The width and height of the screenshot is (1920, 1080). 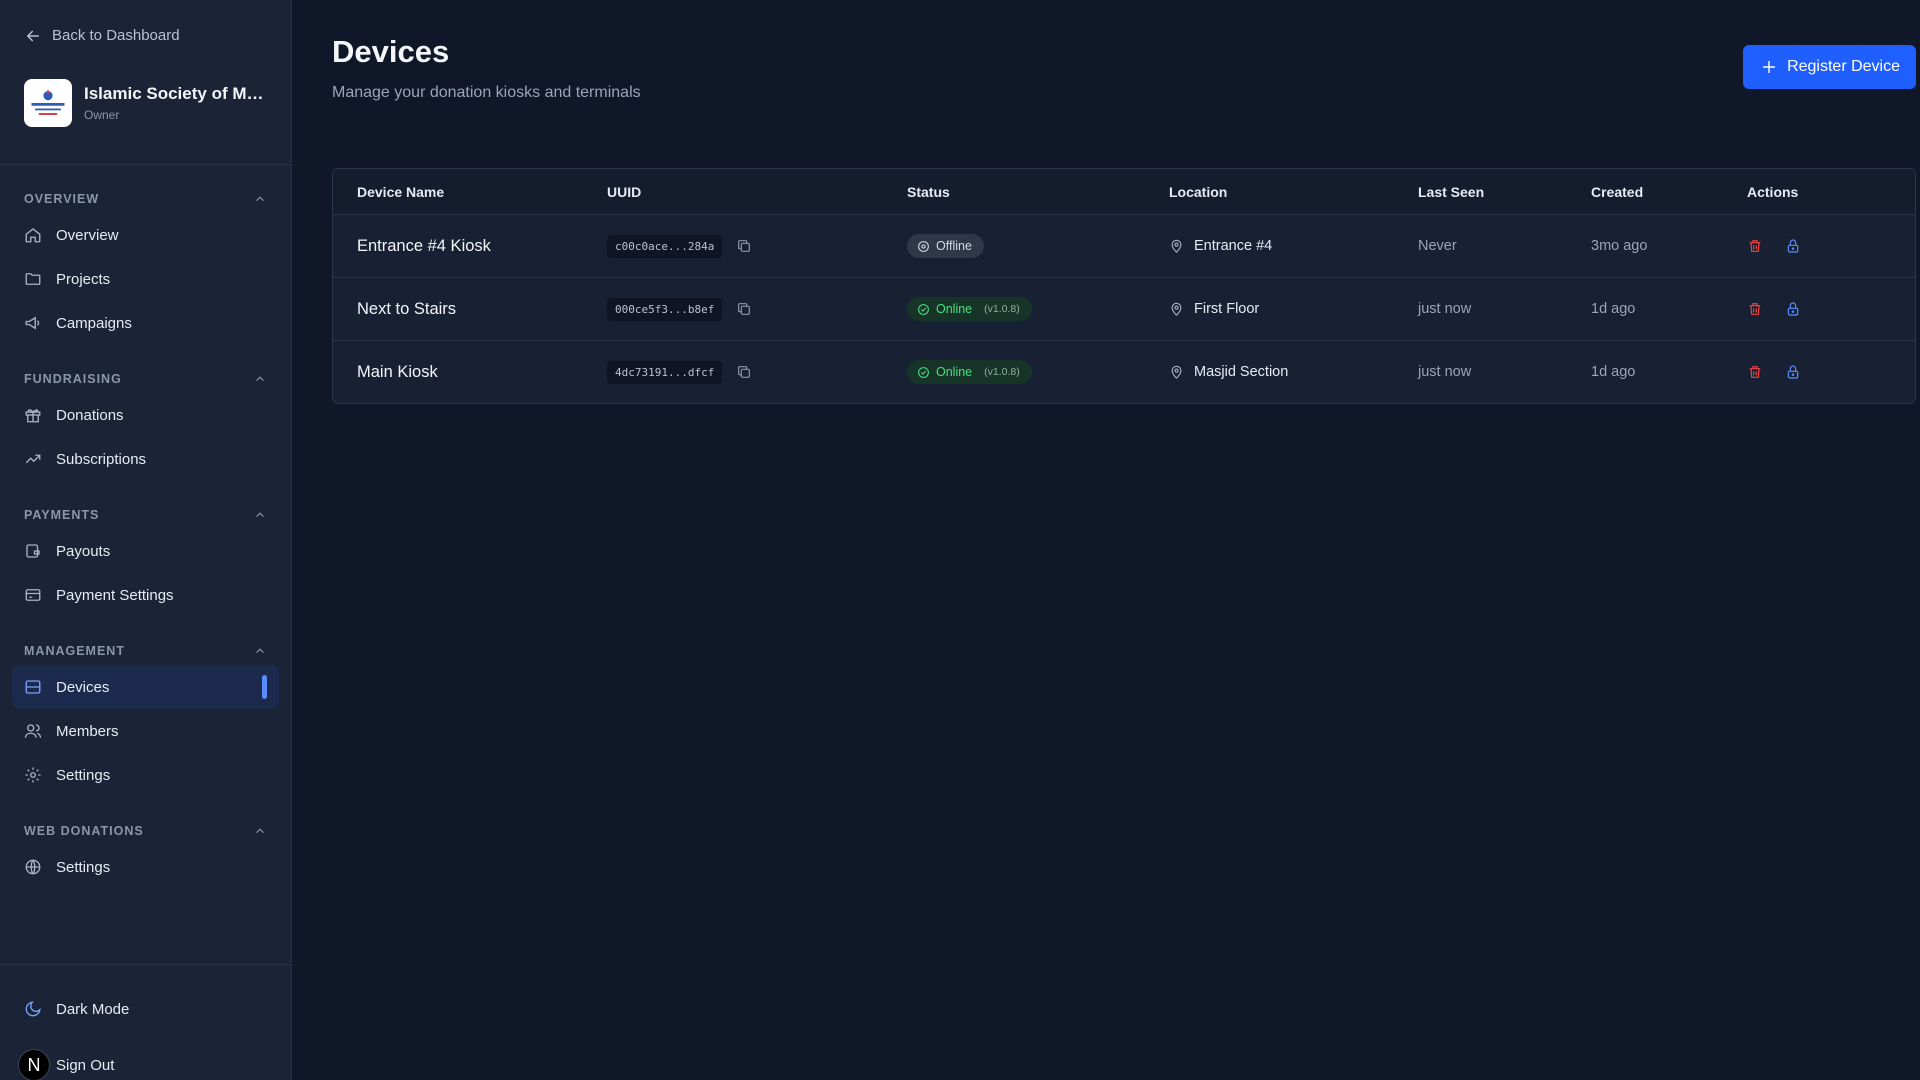 I want to click on sidebar-item-label: Projects, so click(x=83, y=279).